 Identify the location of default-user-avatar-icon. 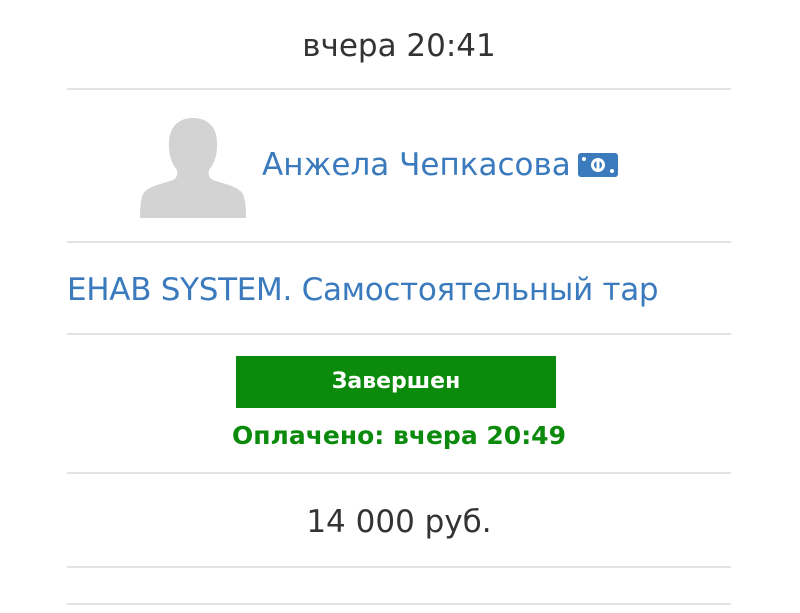
(193, 166).